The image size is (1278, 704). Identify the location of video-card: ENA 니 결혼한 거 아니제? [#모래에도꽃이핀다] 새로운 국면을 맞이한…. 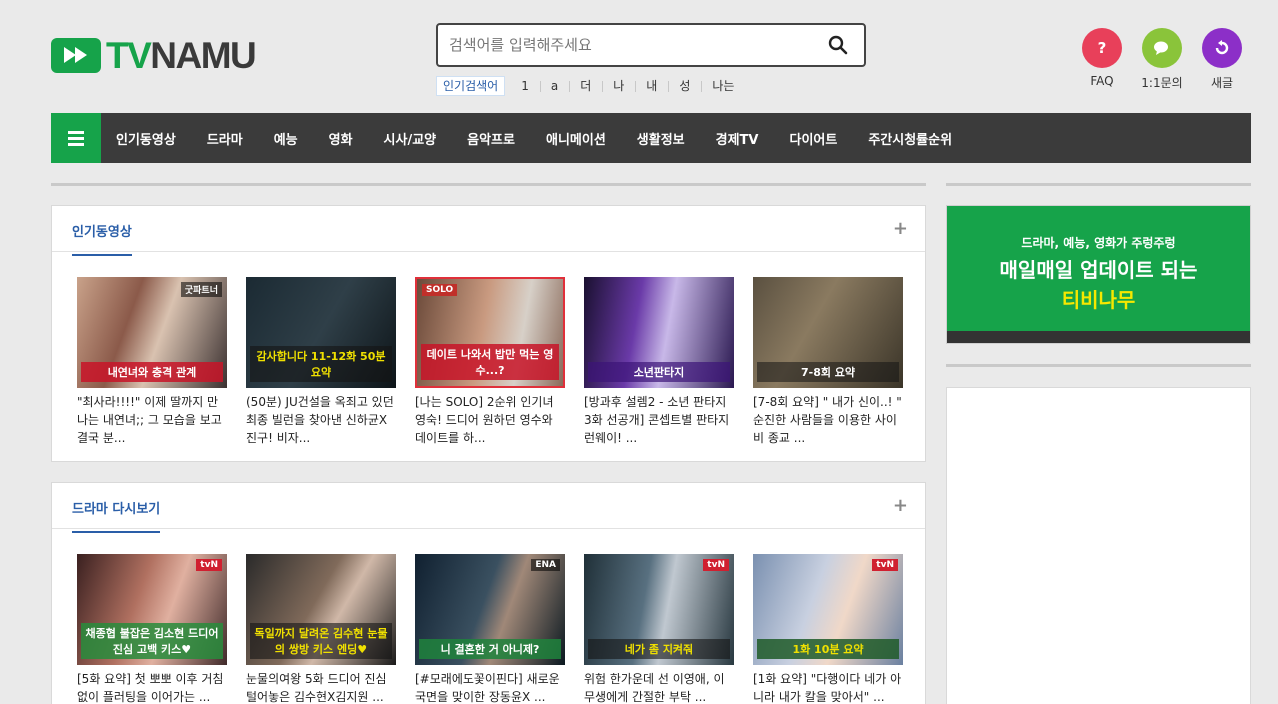
(490, 629).